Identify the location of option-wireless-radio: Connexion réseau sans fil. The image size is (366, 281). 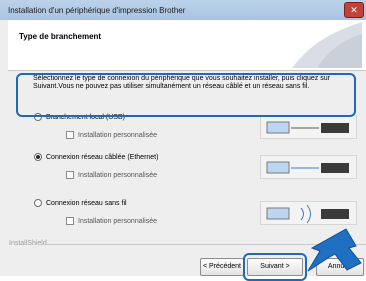
(80, 203).